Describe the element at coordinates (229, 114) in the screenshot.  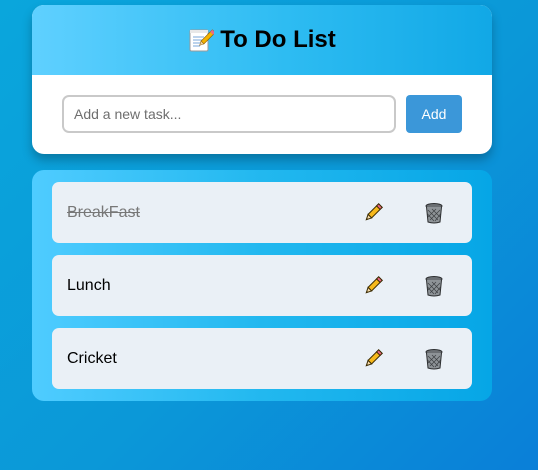
I see `new-task-input` at that location.